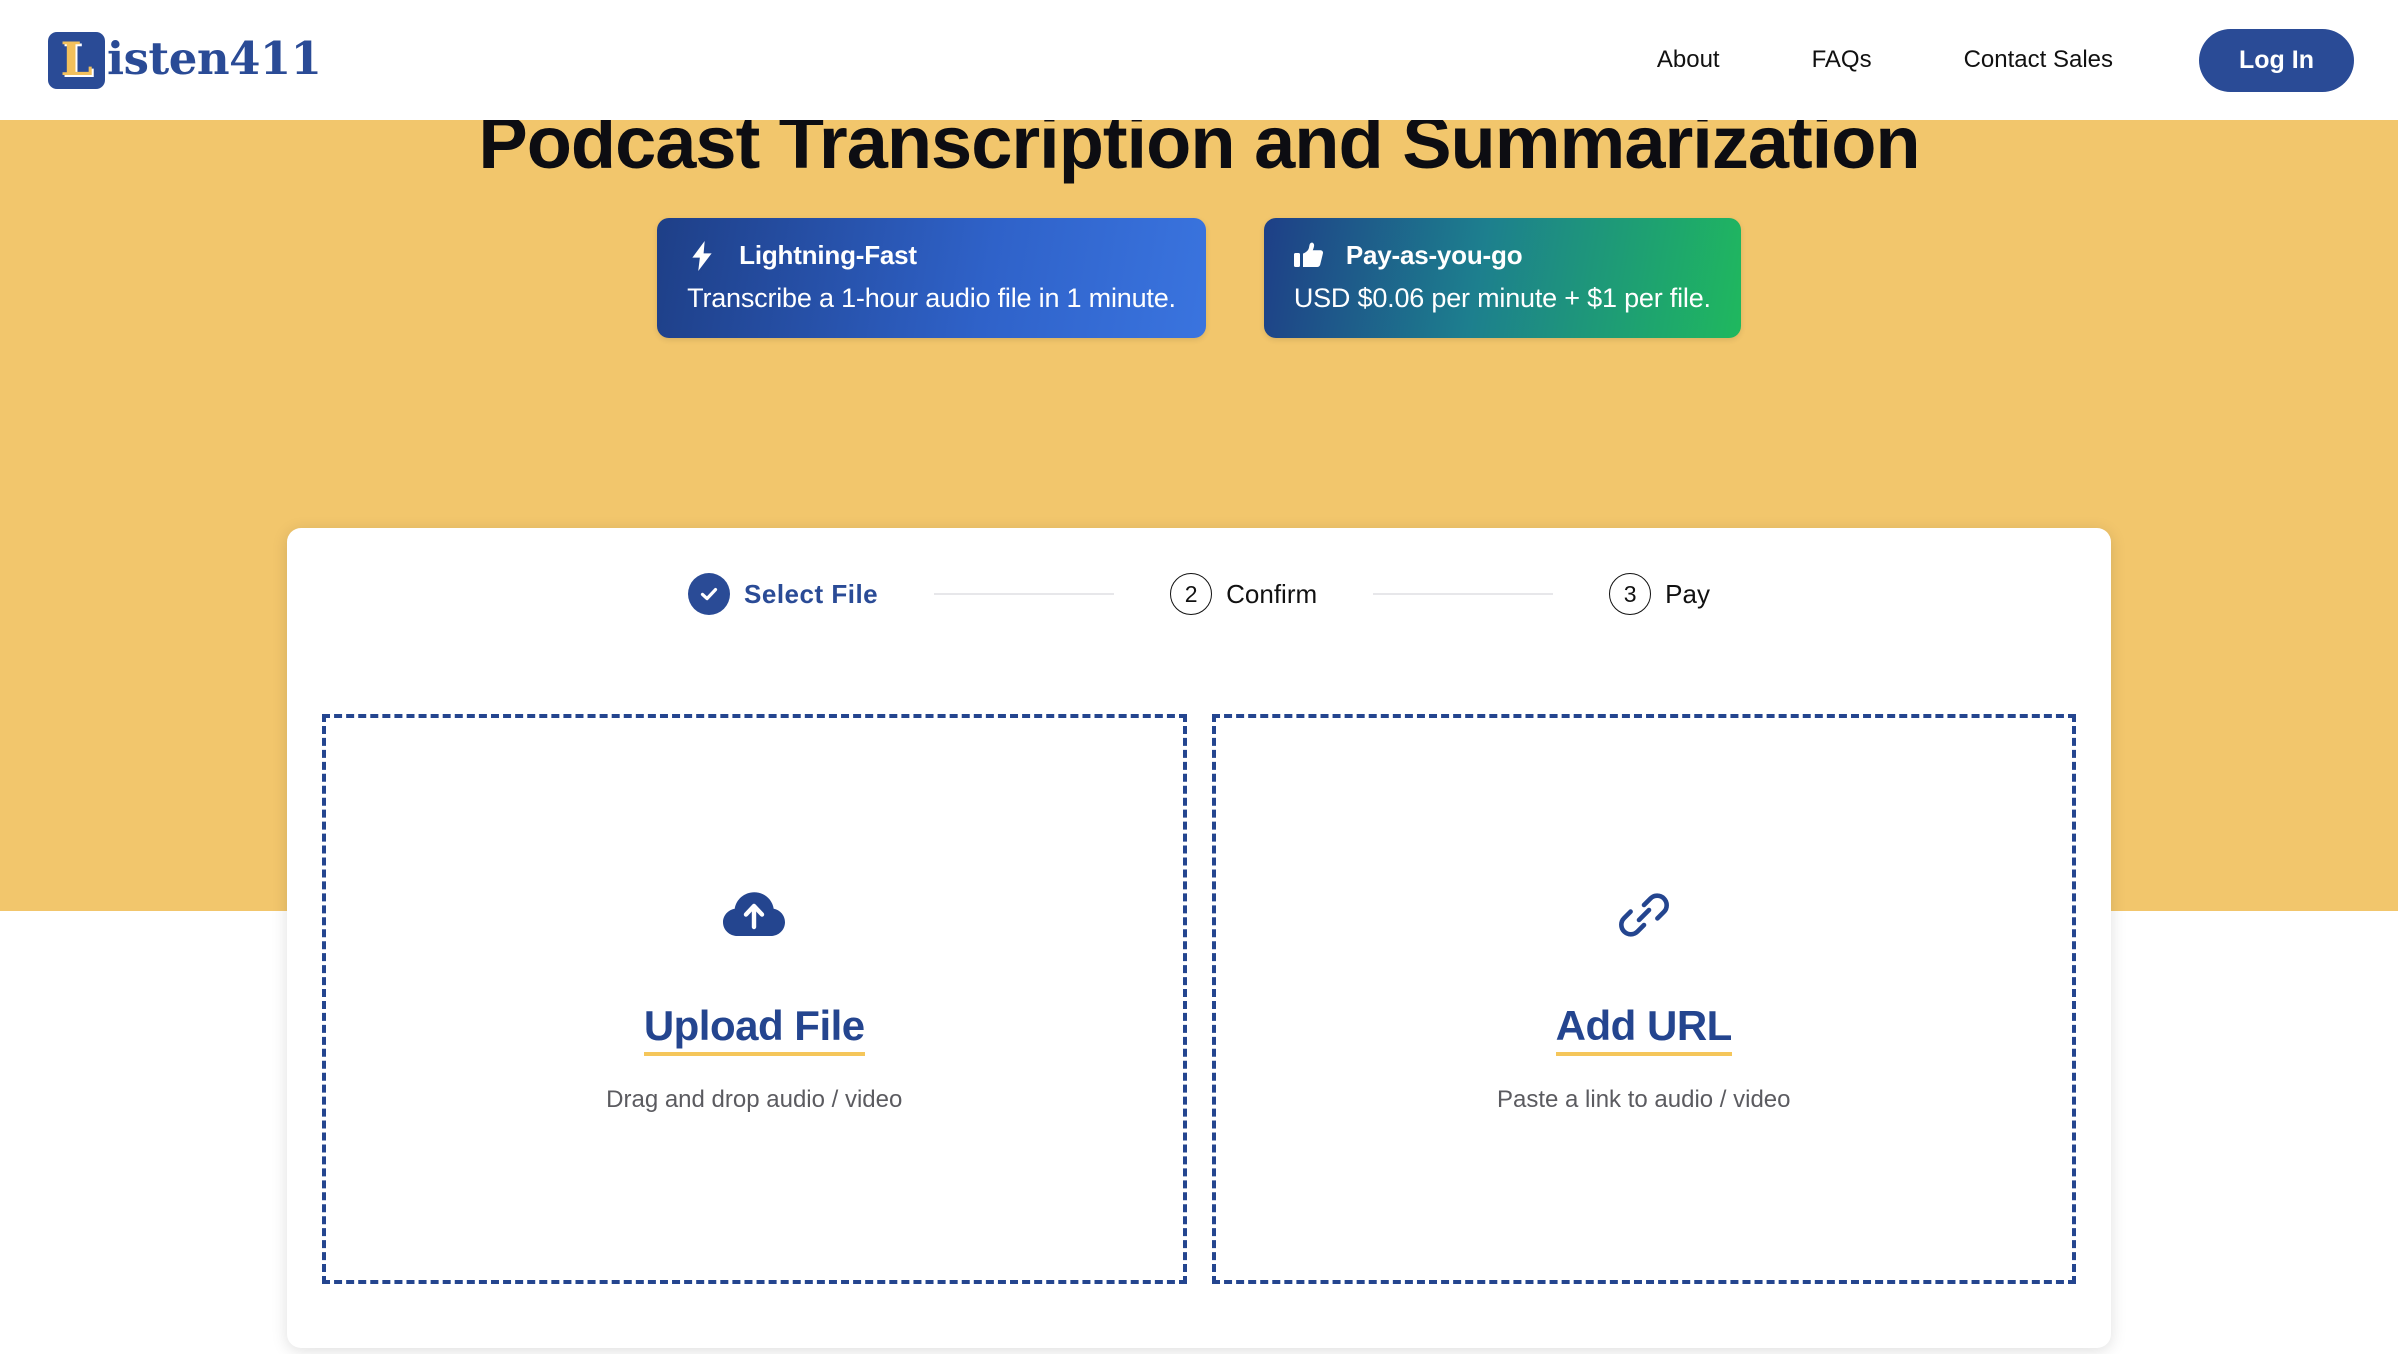 This screenshot has height=1354, width=2398. Describe the element at coordinates (1643, 1030) in the screenshot. I see `add-url-label: Add URL` at that location.